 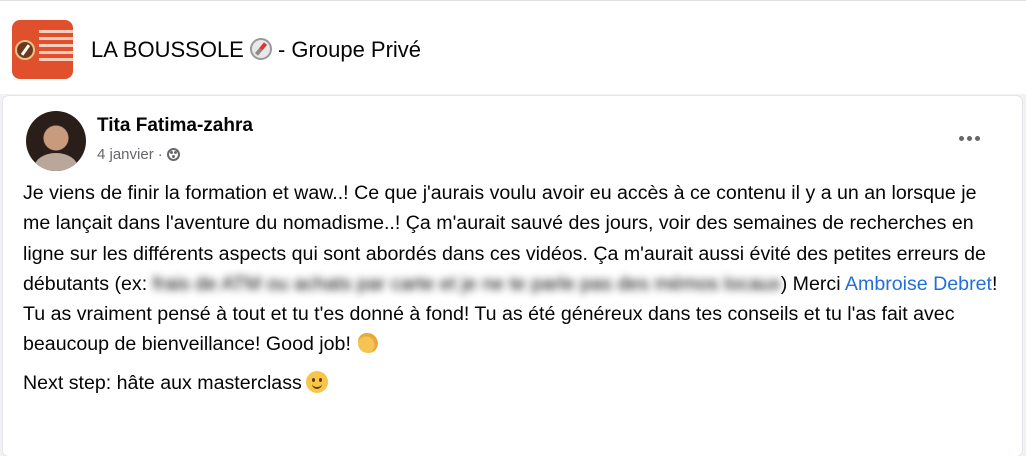 What do you see at coordinates (125, 154) in the screenshot?
I see `post-date: 4 janvier` at bounding box center [125, 154].